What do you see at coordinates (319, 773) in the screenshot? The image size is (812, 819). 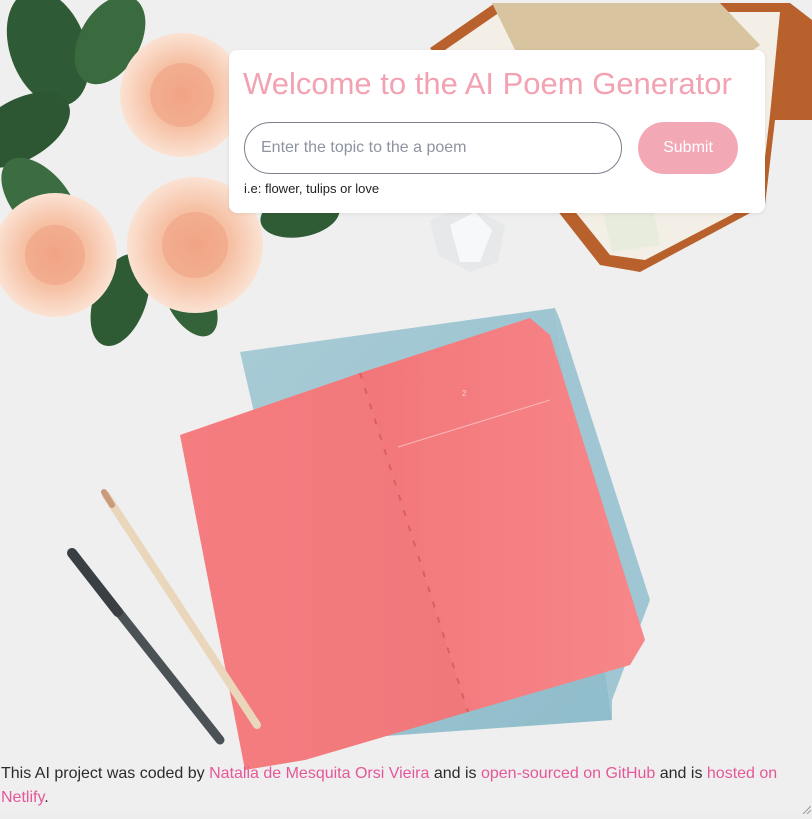 I see `author-link: Natalia de Mesquita Orsi Vieira` at bounding box center [319, 773].